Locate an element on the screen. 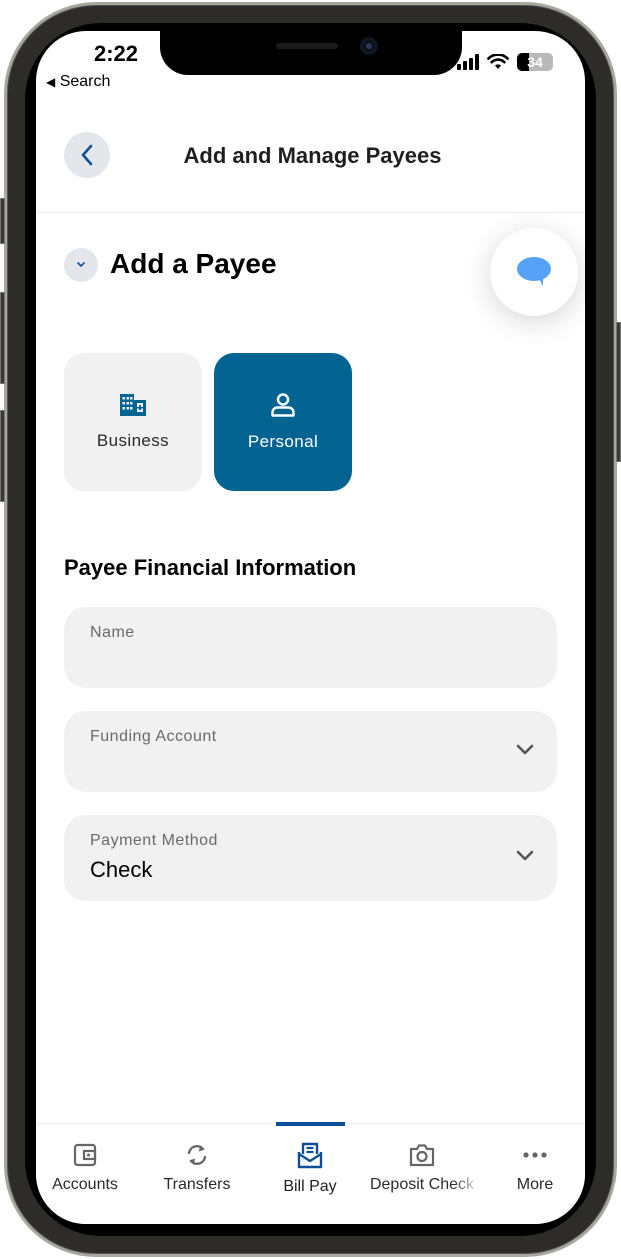  bill-envelope-icon is located at coordinates (310, 1155).